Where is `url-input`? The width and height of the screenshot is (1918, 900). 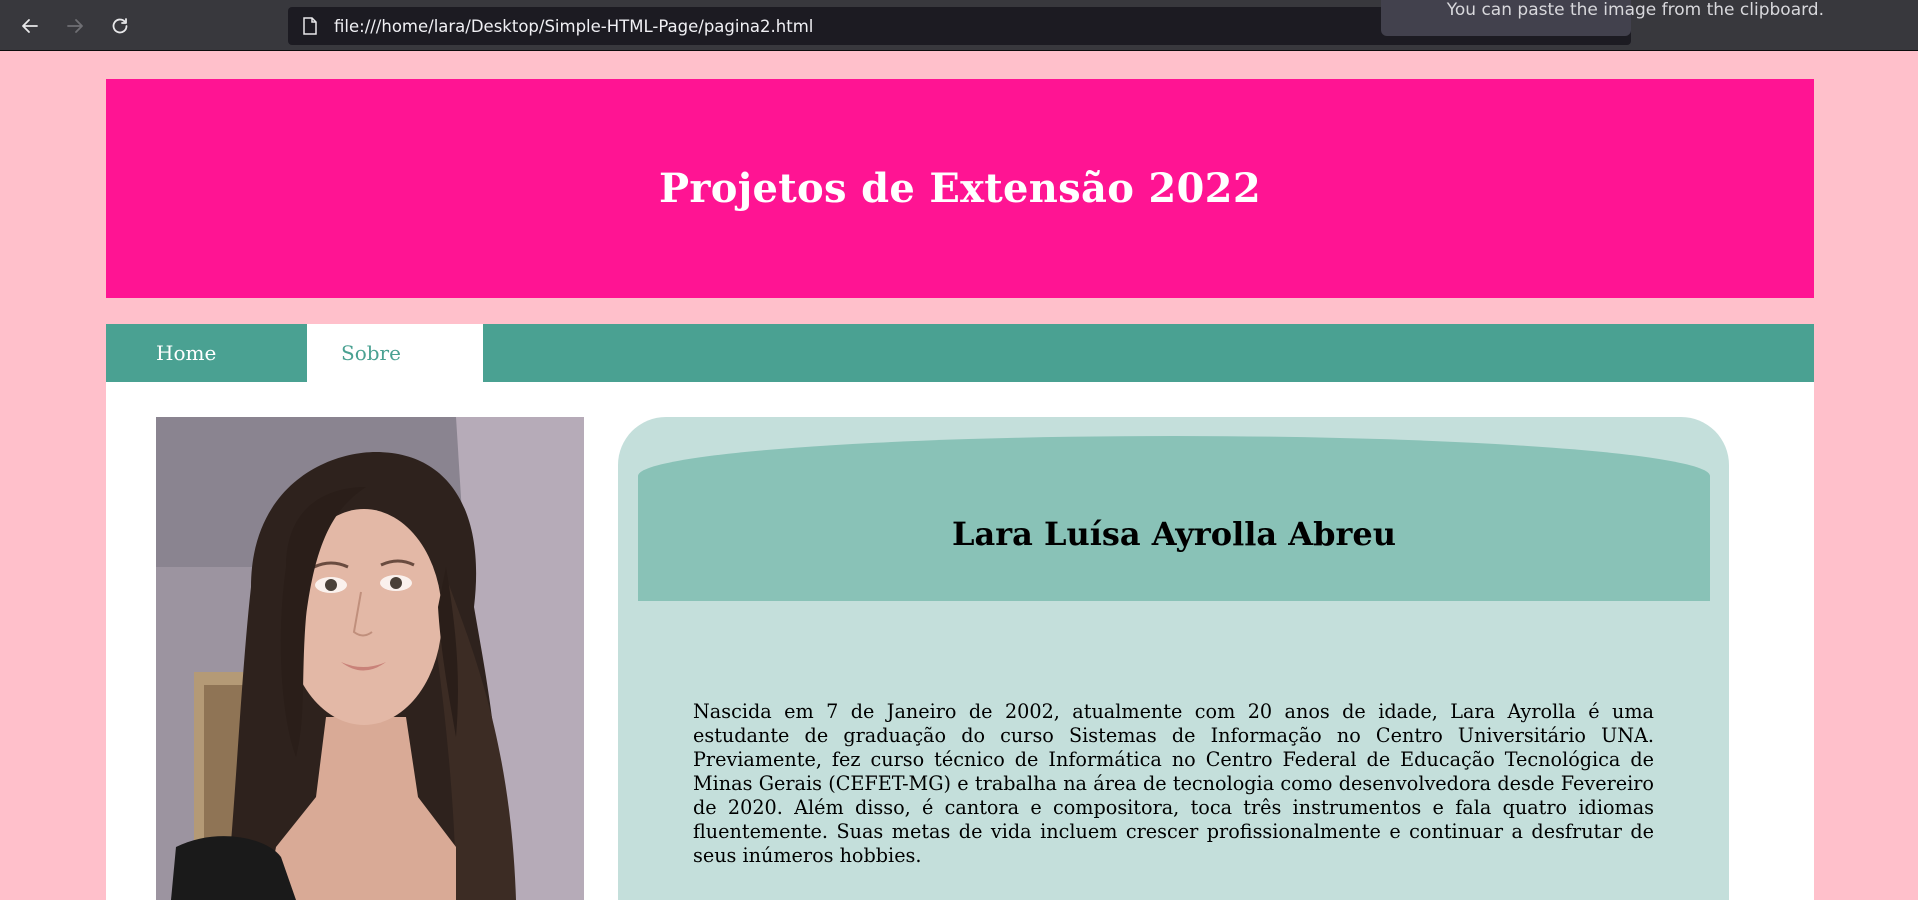
url-input is located at coordinates (884, 26).